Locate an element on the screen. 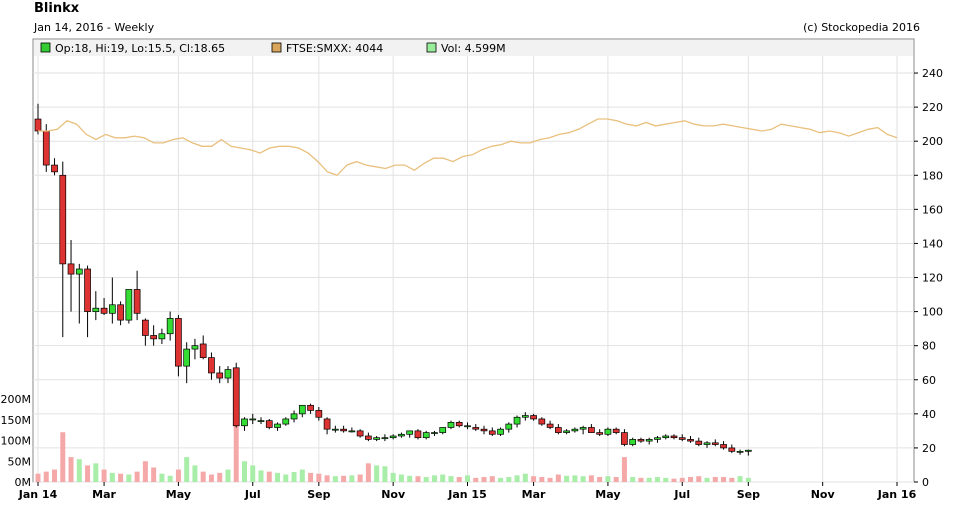 Image resolution: width=958 pixels, height=520 pixels. x-tick-label: Mar is located at coordinates (534, 494).